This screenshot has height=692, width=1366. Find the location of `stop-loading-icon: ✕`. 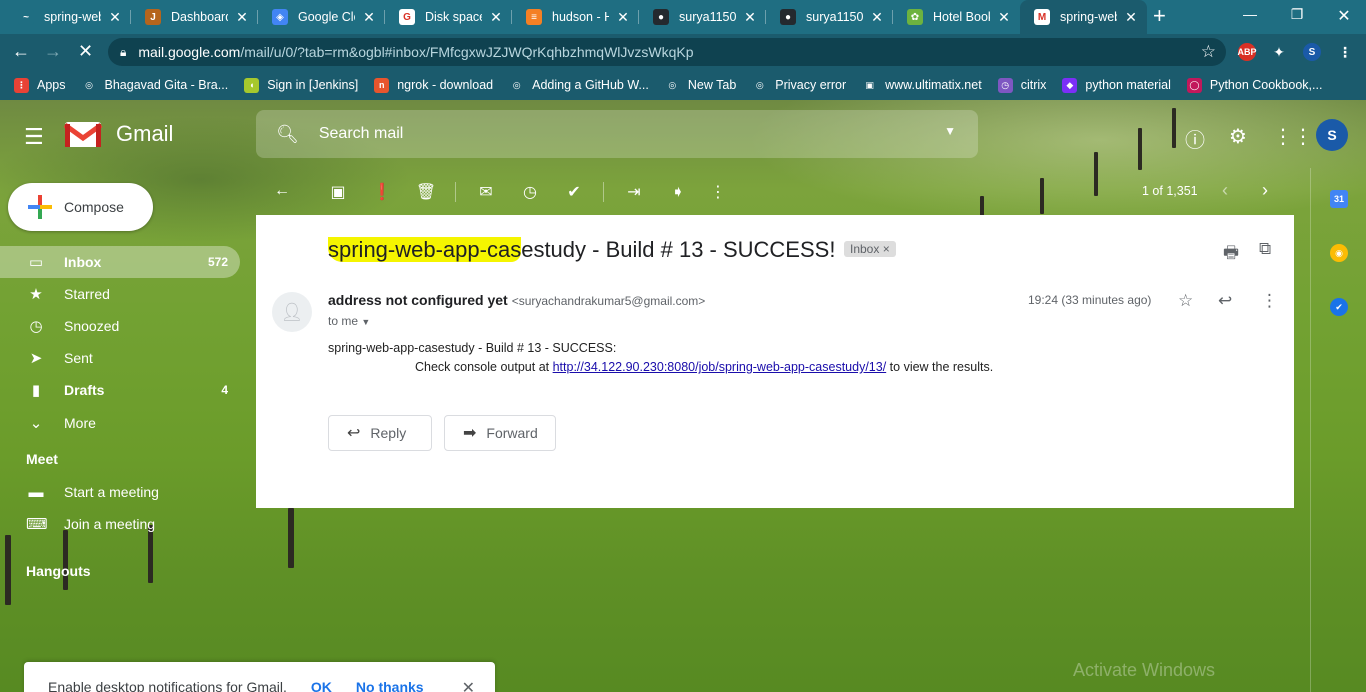

stop-loading-icon: ✕ is located at coordinates (85, 51).